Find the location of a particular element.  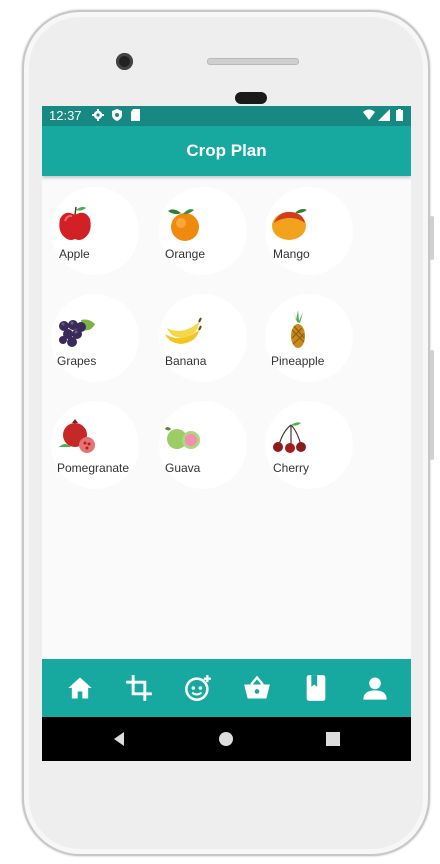

pomegranate-icon is located at coordinates (77, 436).